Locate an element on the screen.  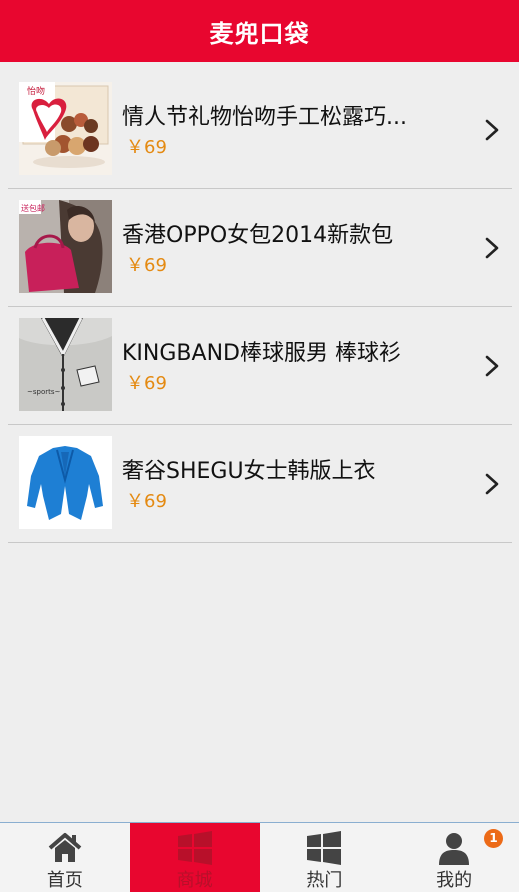
tab-label: 热门 is located at coordinates (324, 880).